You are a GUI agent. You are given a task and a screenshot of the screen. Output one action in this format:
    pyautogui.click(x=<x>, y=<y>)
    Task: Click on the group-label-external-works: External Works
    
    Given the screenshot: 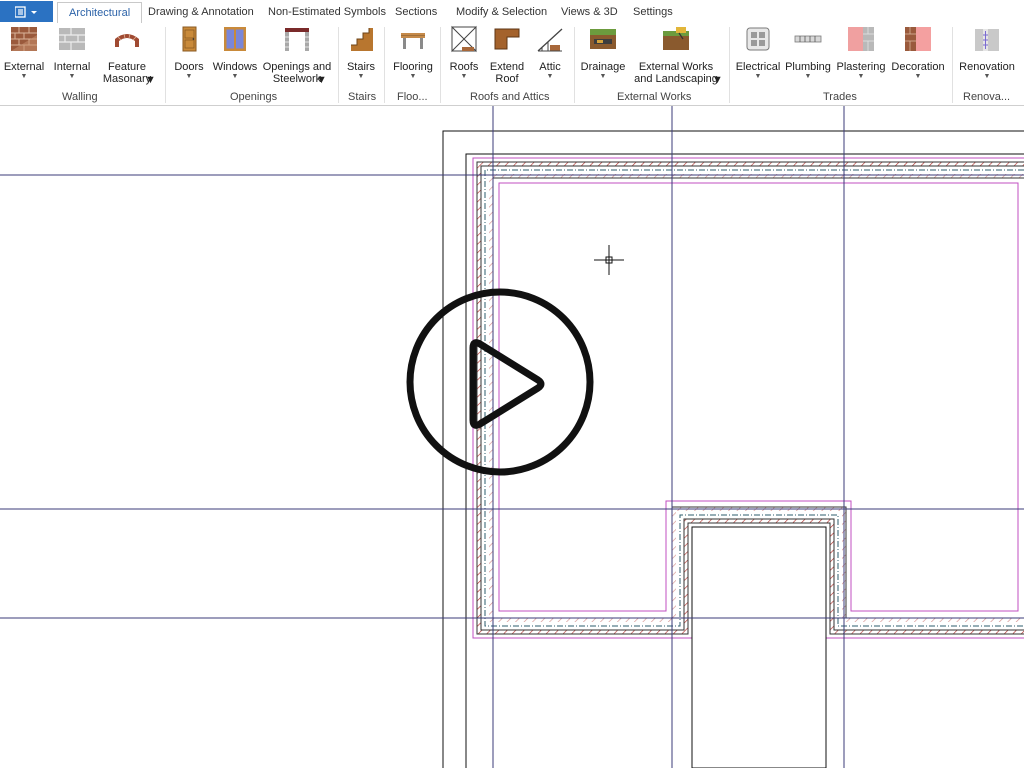 What is the action you would take?
    pyautogui.click(x=654, y=97)
    